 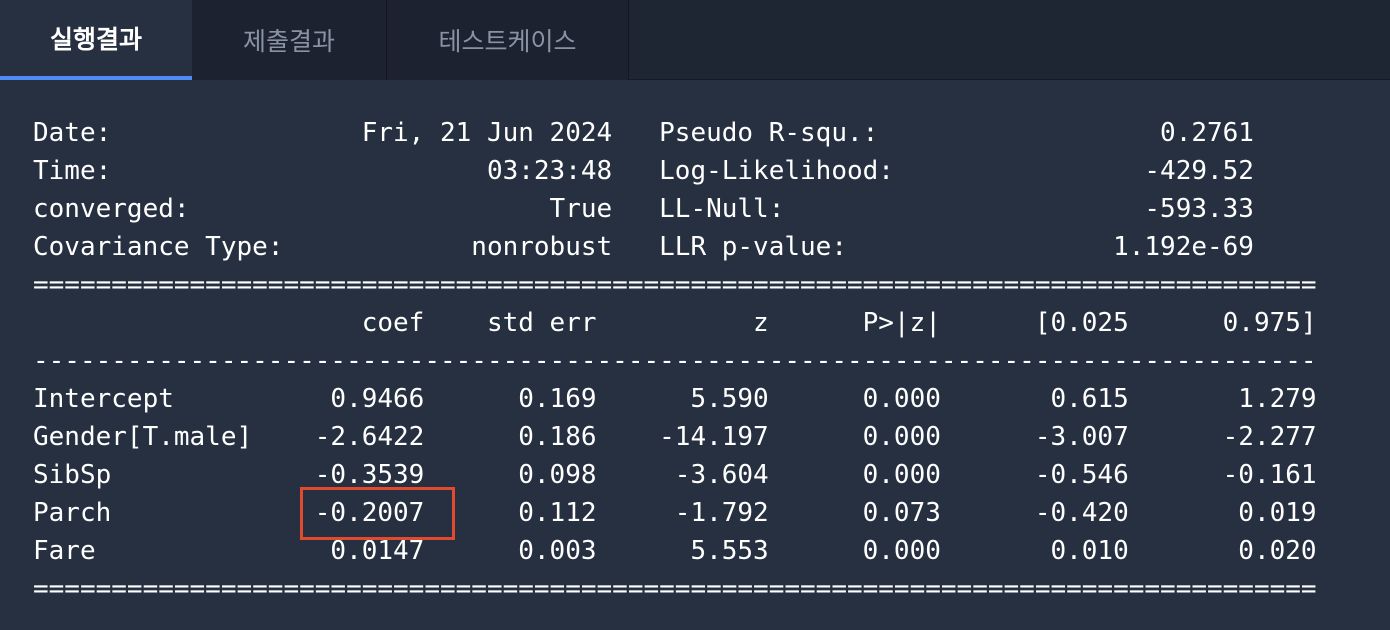 What do you see at coordinates (695, 40) in the screenshot?
I see `tab-bar: 실행결과 제출결과 테스트케이스` at bounding box center [695, 40].